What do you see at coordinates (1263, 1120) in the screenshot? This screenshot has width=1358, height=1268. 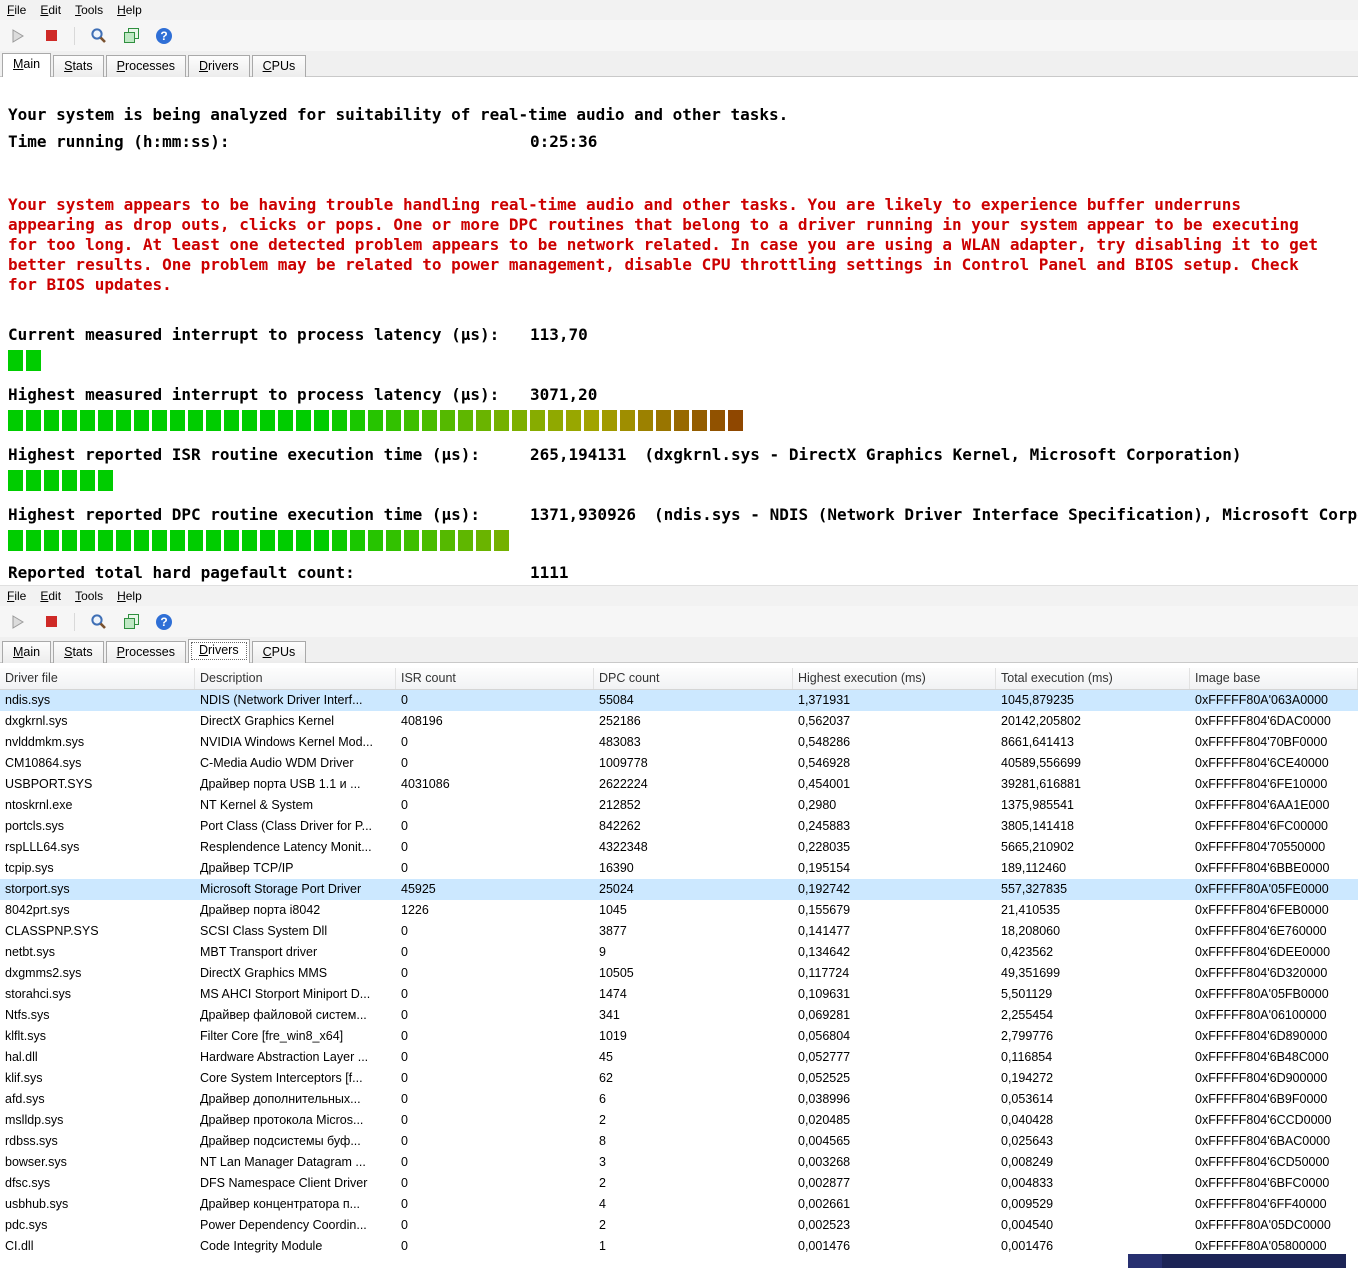 I see `cell-image-base: 0xFFFFF804'6CCD0000` at bounding box center [1263, 1120].